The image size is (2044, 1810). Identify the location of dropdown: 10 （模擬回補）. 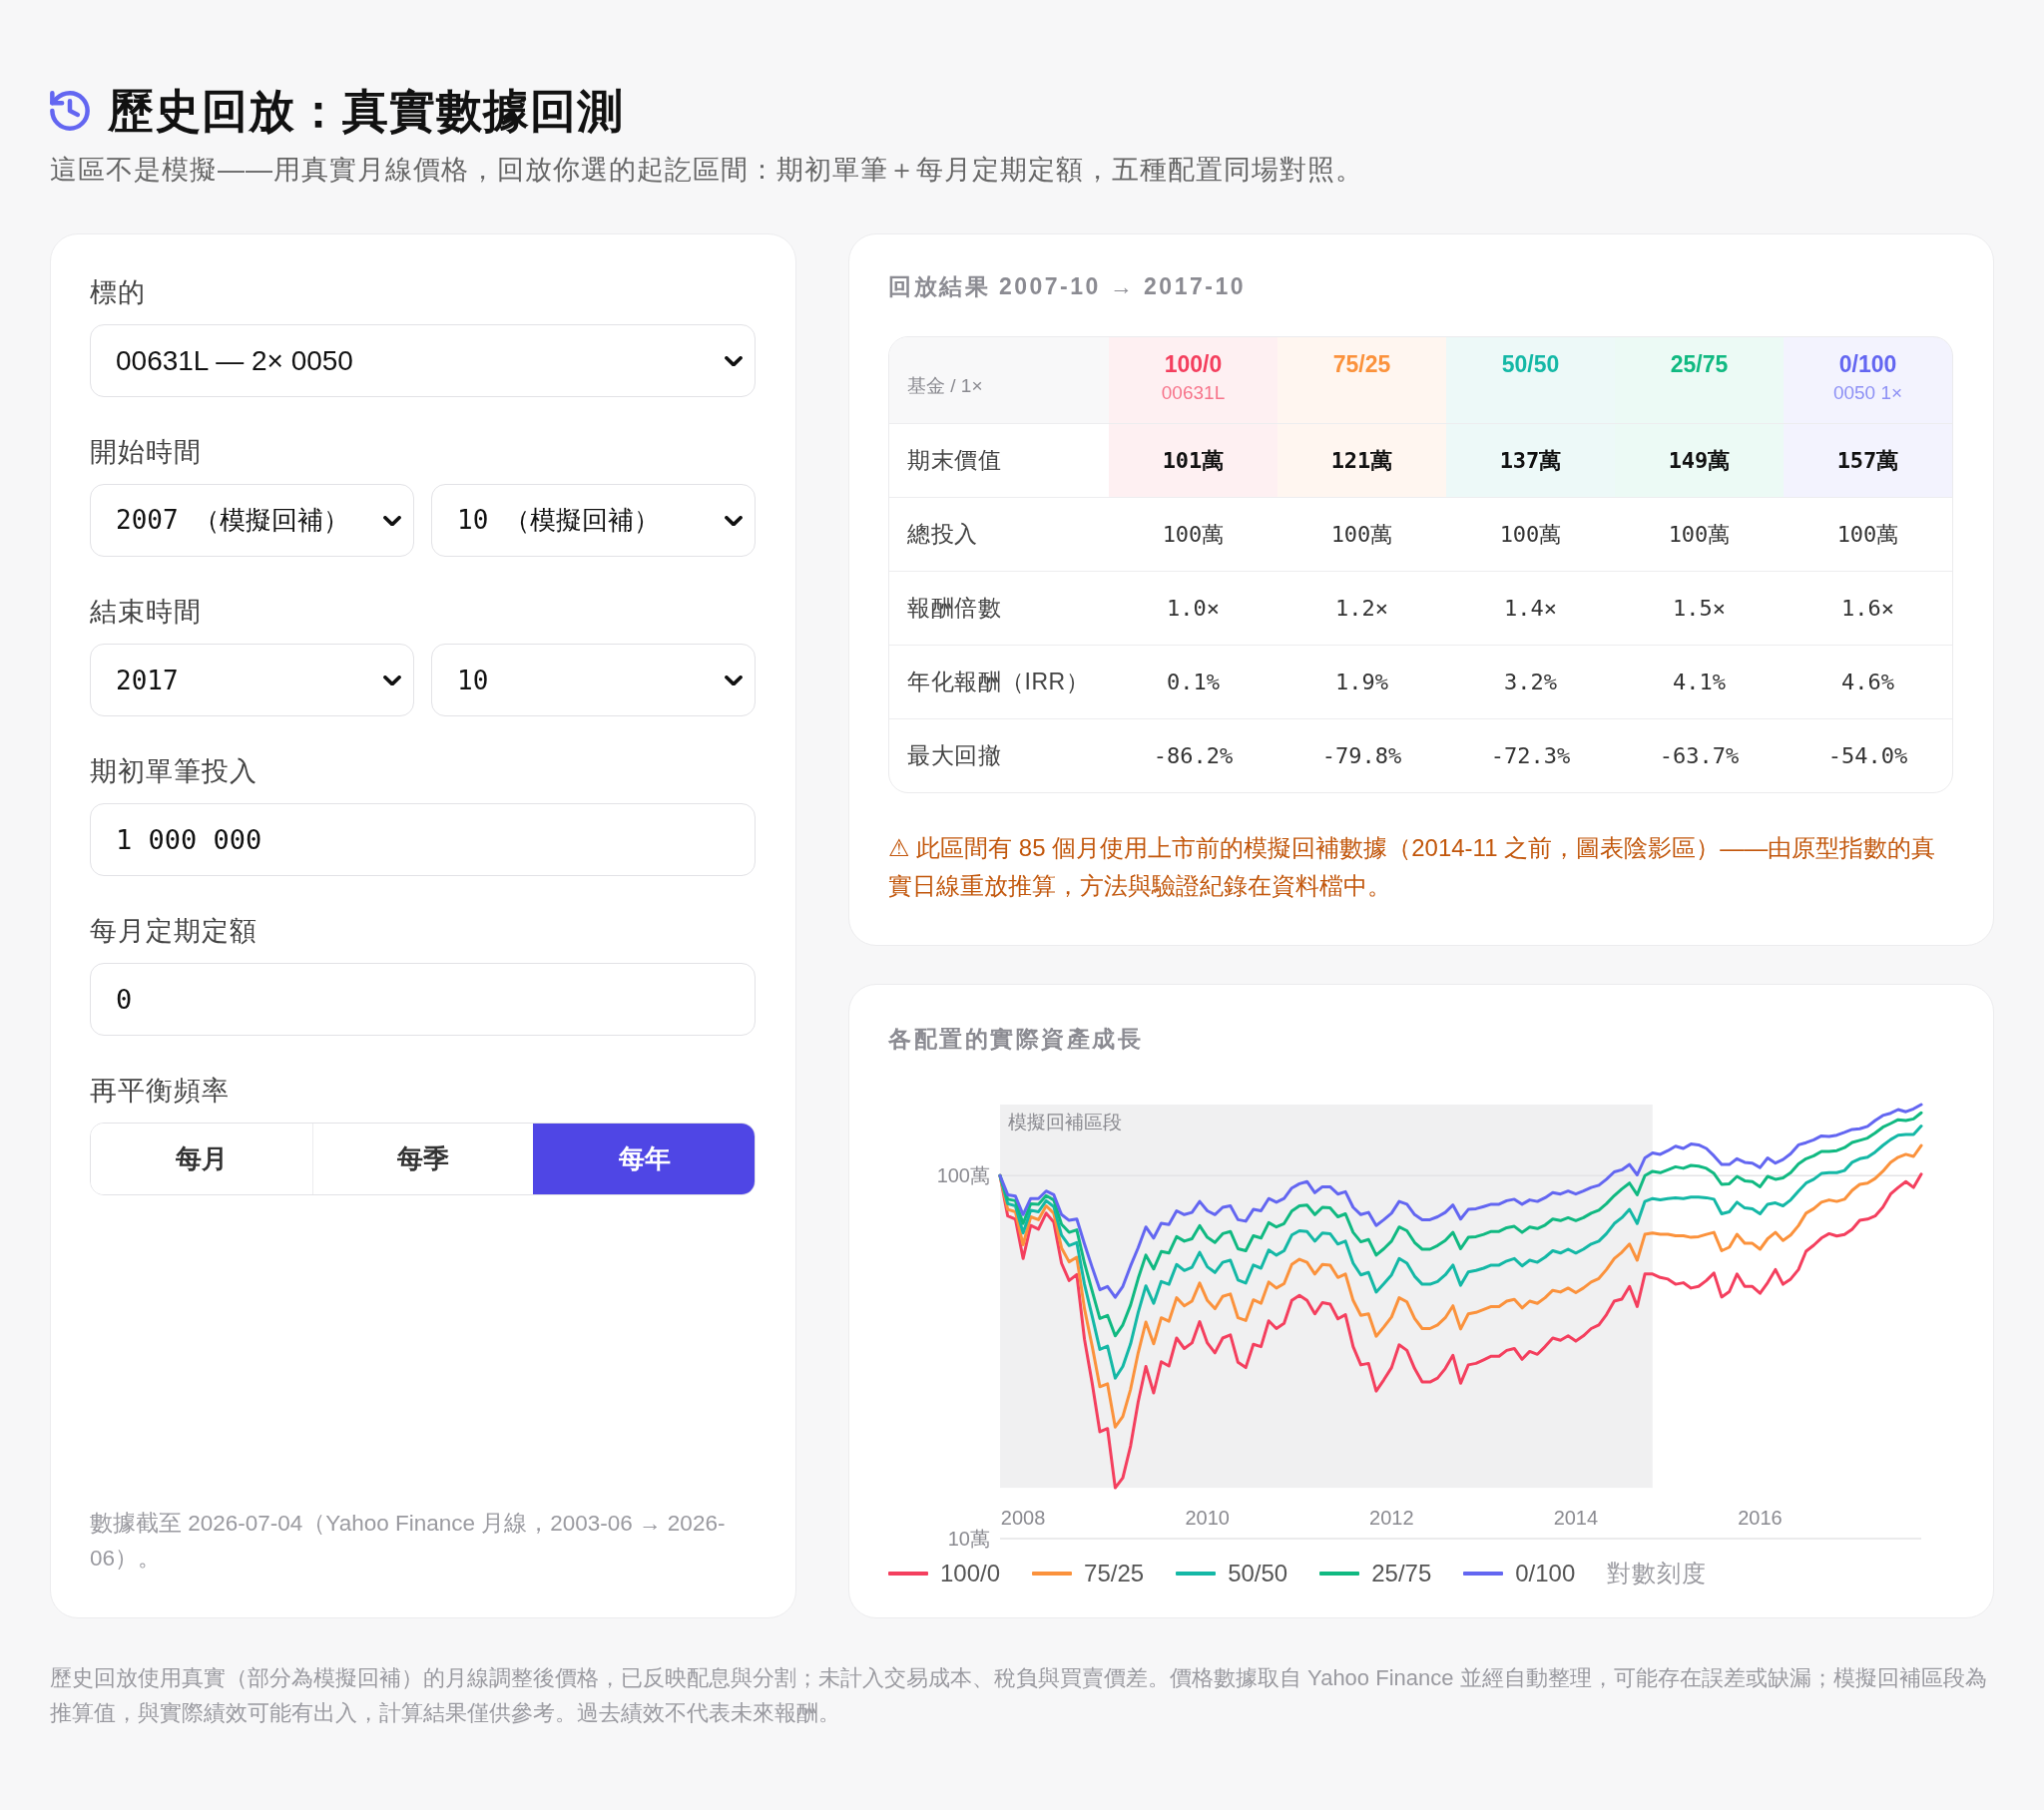
(593, 520).